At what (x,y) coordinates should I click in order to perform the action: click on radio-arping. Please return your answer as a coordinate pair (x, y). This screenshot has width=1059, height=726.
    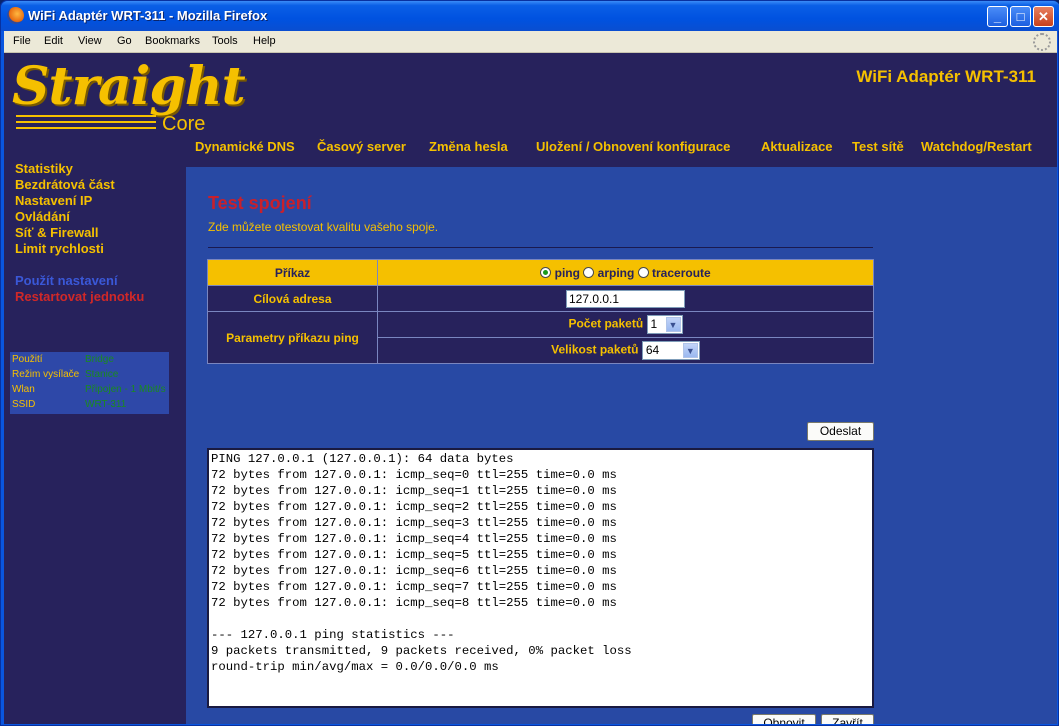
    Looking at the image, I should click on (589, 272).